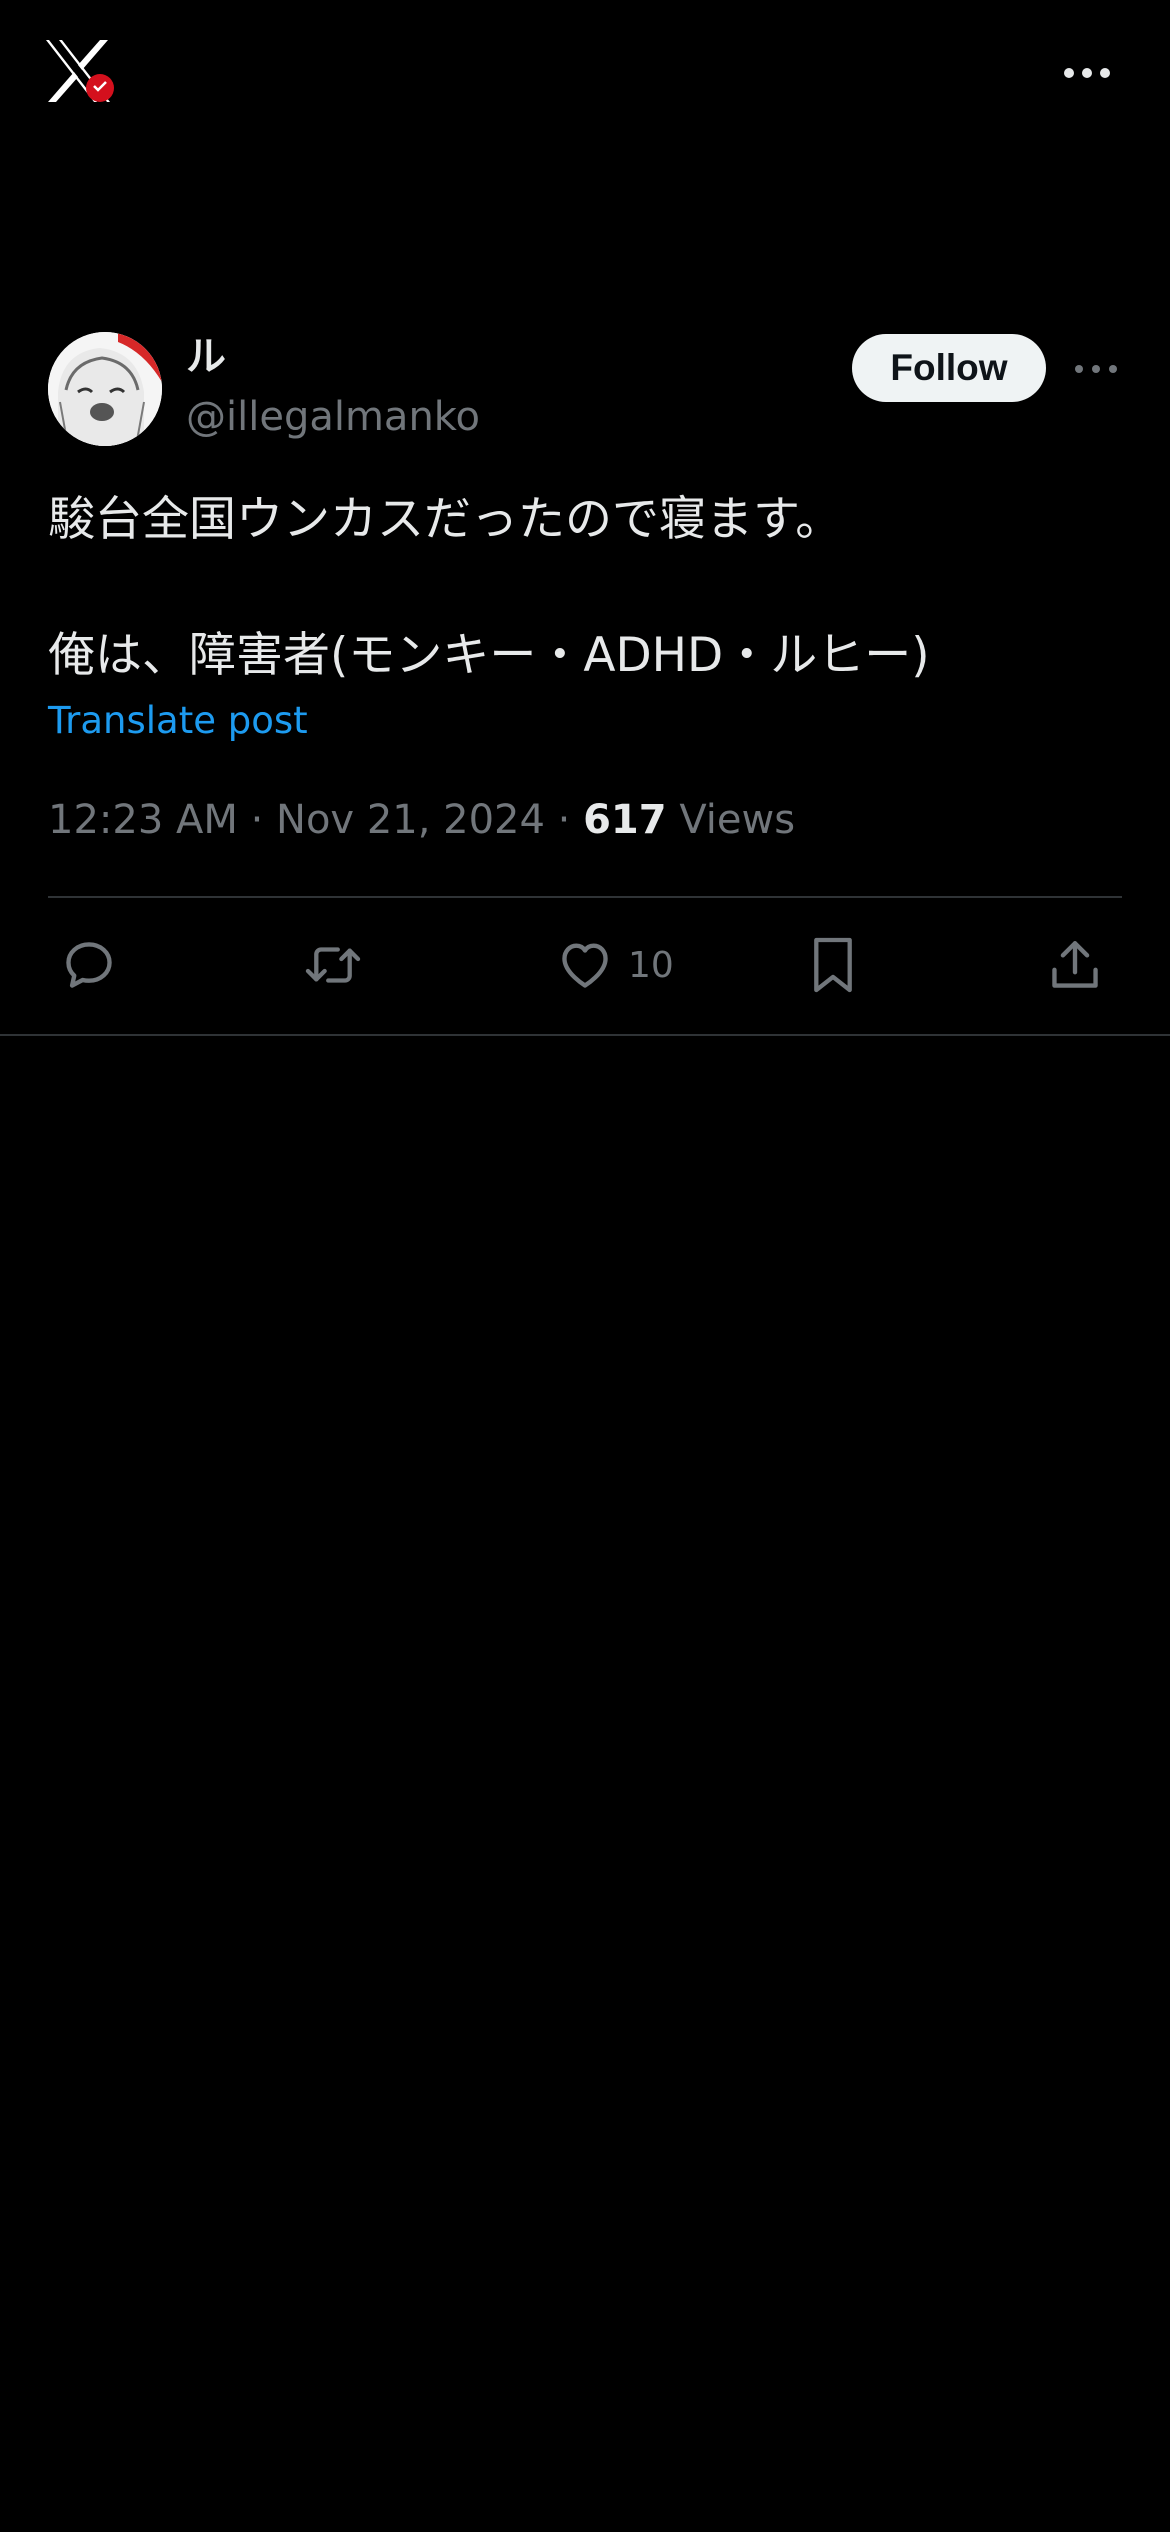 This screenshot has width=1170, height=2532. What do you see at coordinates (143, 820) in the screenshot?
I see `post-time: 12:23 AM` at bounding box center [143, 820].